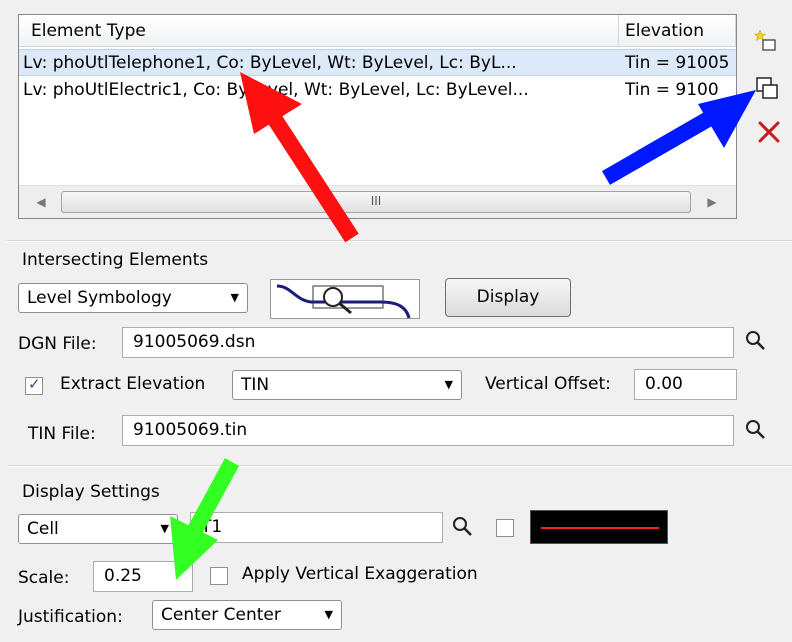 Image resolution: width=792 pixels, height=642 pixels. What do you see at coordinates (679, 137) in the screenshot?
I see `blue-arrow-icon` at bounding box center [679, 137].